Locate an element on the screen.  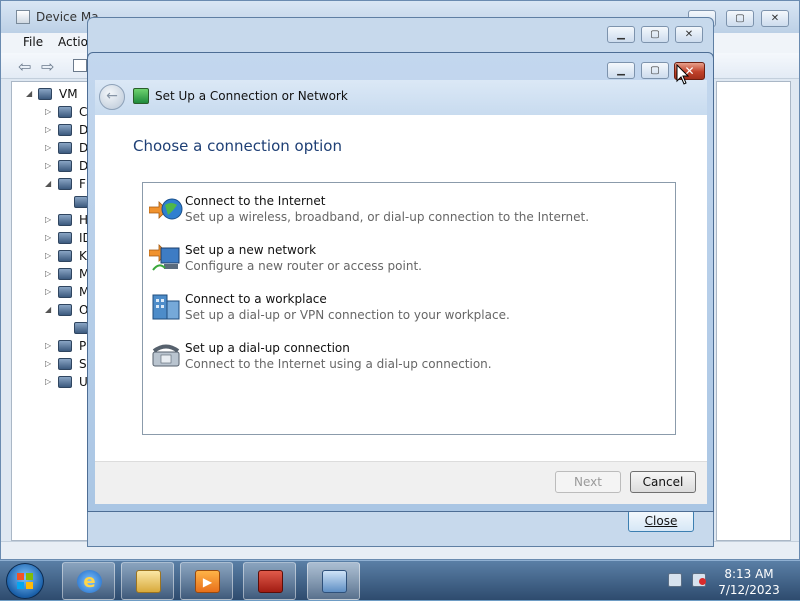
tree-item: ▷ U is located at coordinates (49, 382).